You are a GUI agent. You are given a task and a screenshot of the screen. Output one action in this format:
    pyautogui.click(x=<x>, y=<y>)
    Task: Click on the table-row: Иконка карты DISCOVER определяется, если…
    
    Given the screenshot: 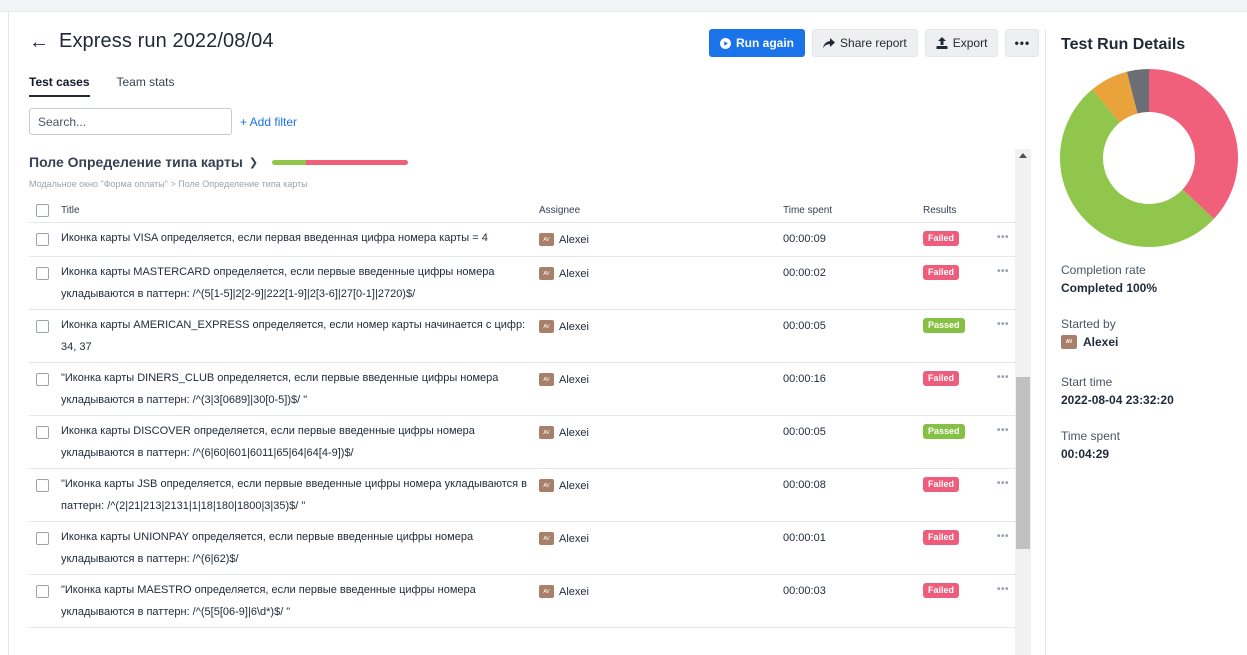 What is the action you would take?
    pyautogui.click(x=522, y=442)
    